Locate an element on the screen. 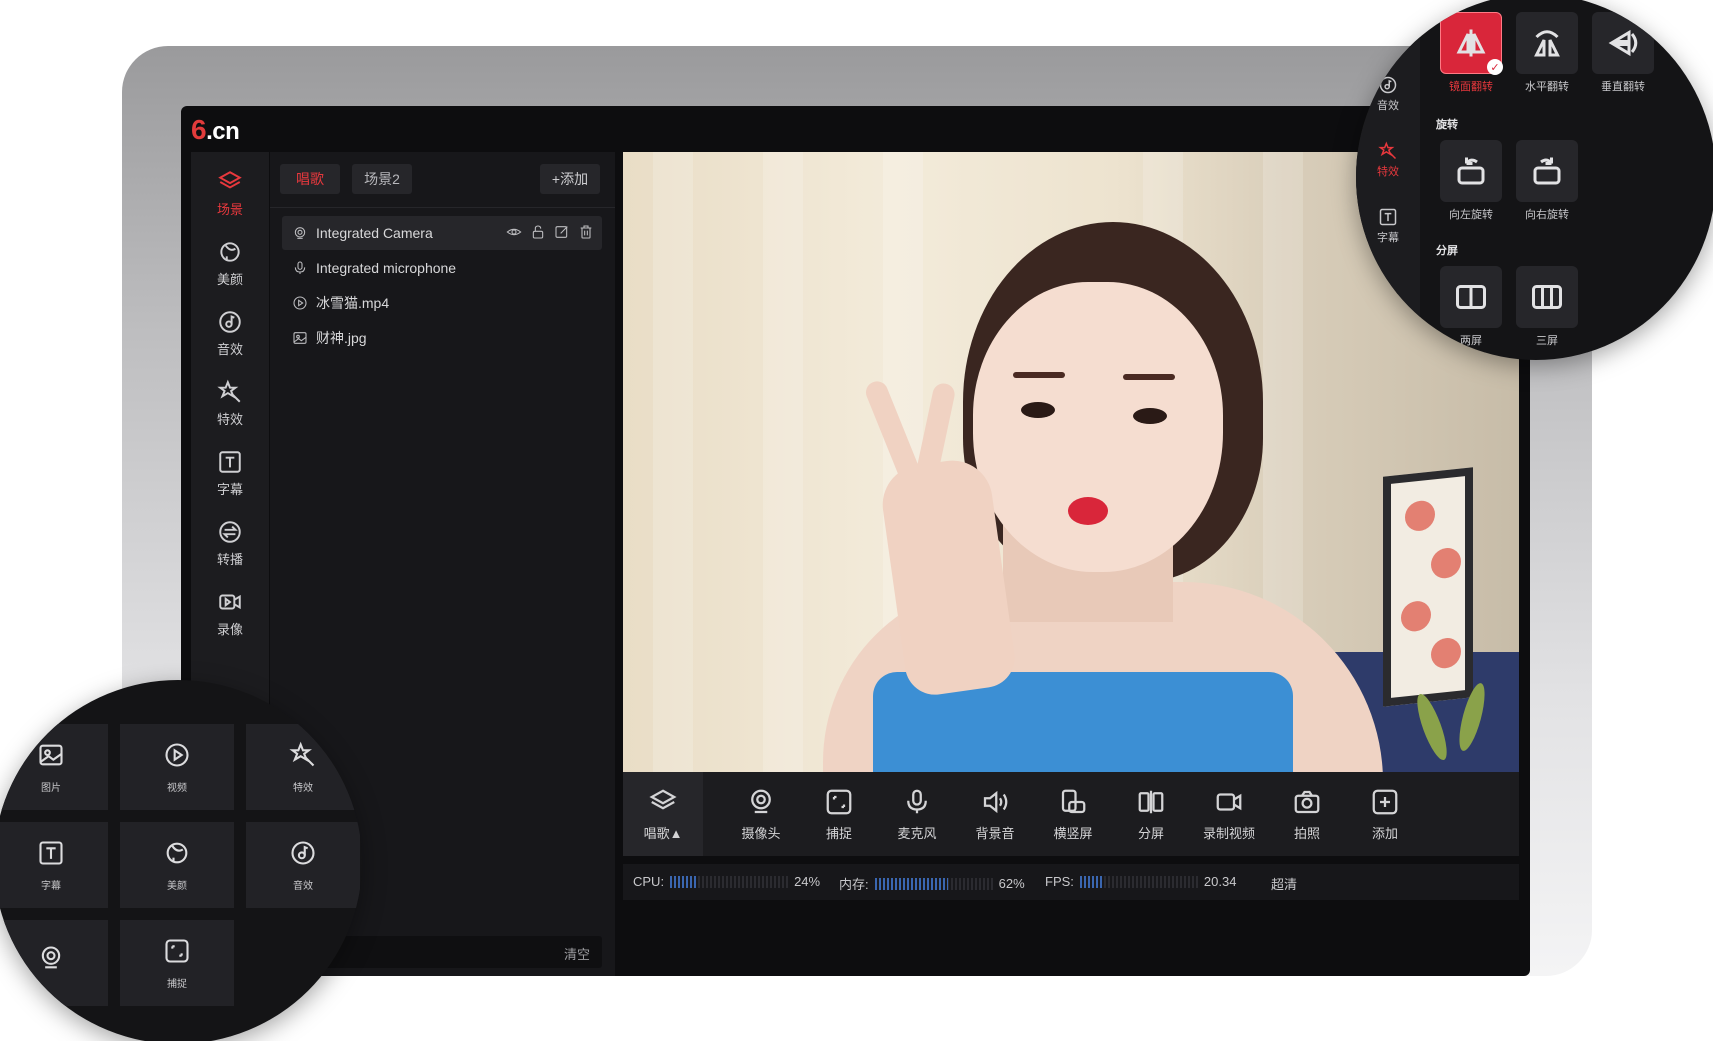 The width and height of the screenshot is (1713, 1041). image-icon is located at coordinates (300, 338).